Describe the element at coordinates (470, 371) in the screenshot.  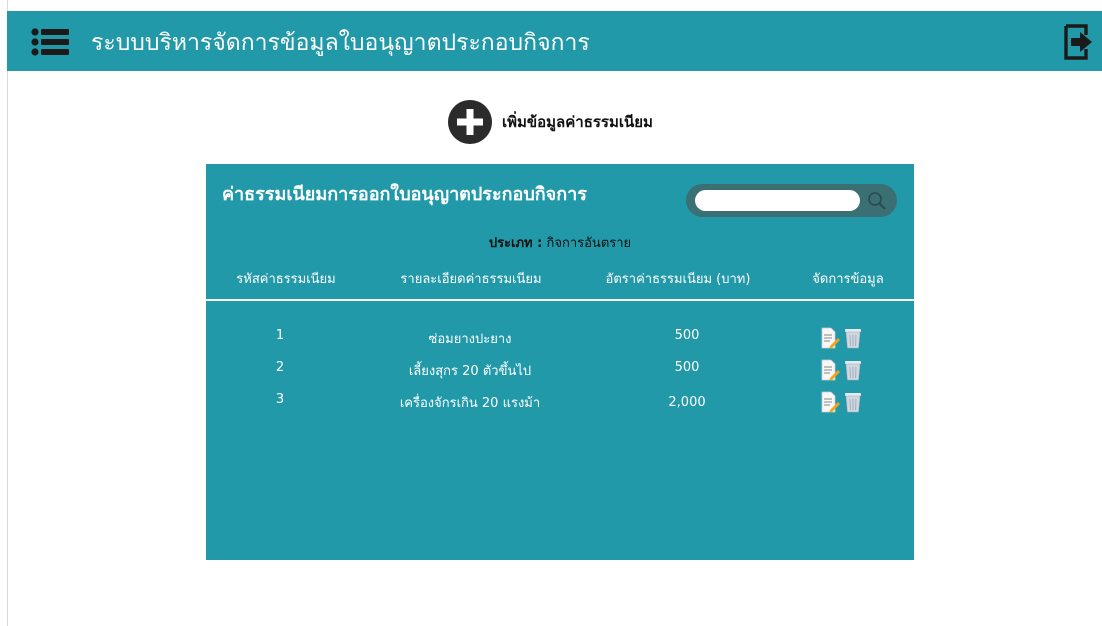
I see `row-detail: เลี้ยงสุกร 20 ตัวขึ้นไป` at that location.